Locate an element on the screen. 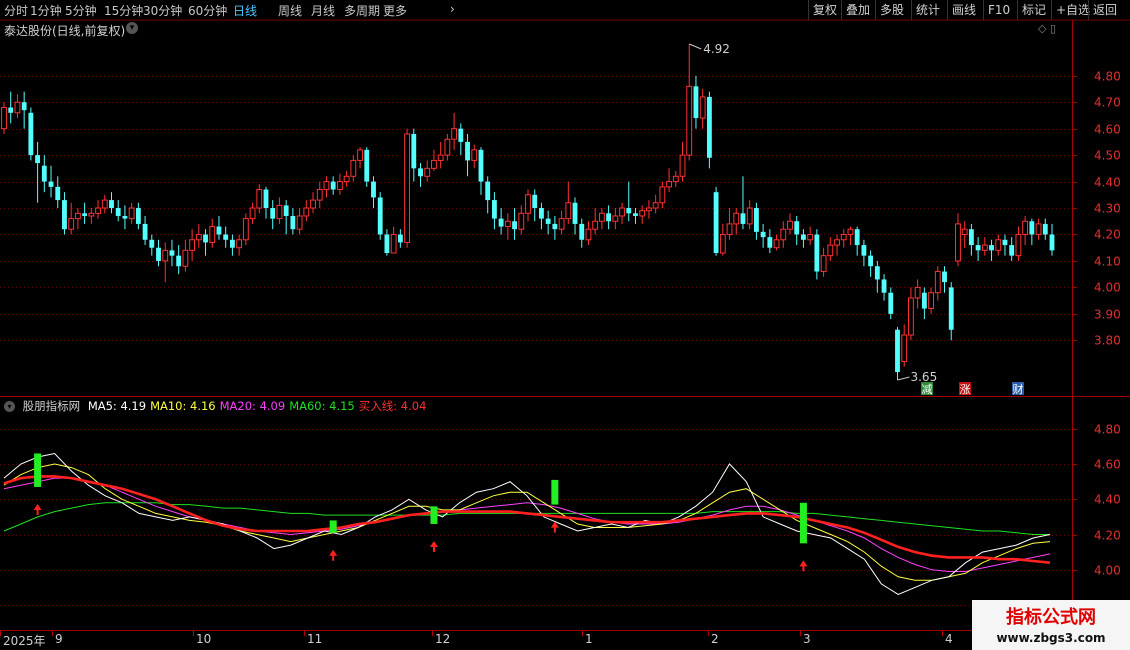 Image resolution: width=1130 pixels, height=650 pixels. date-label-8: 4 is located at coordinates (947, 638).